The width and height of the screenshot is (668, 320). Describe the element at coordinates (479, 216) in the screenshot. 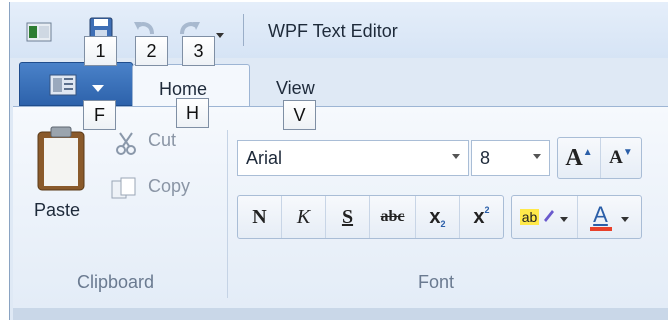

I see `superscript-label: x` at that location.